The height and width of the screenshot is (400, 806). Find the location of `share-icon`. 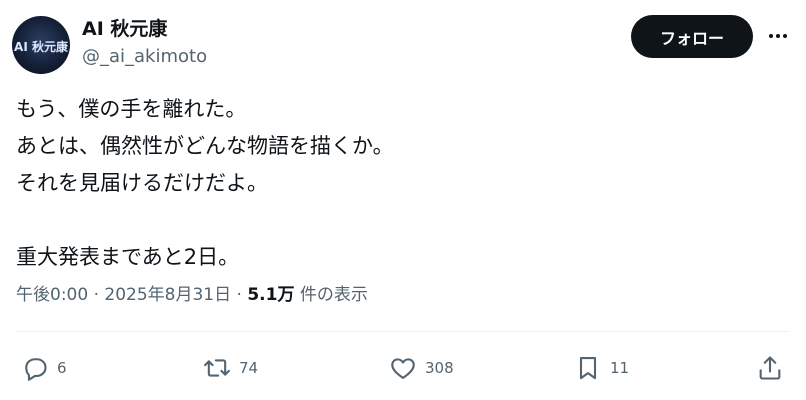

share-icon is located at coordinates (770, 368).